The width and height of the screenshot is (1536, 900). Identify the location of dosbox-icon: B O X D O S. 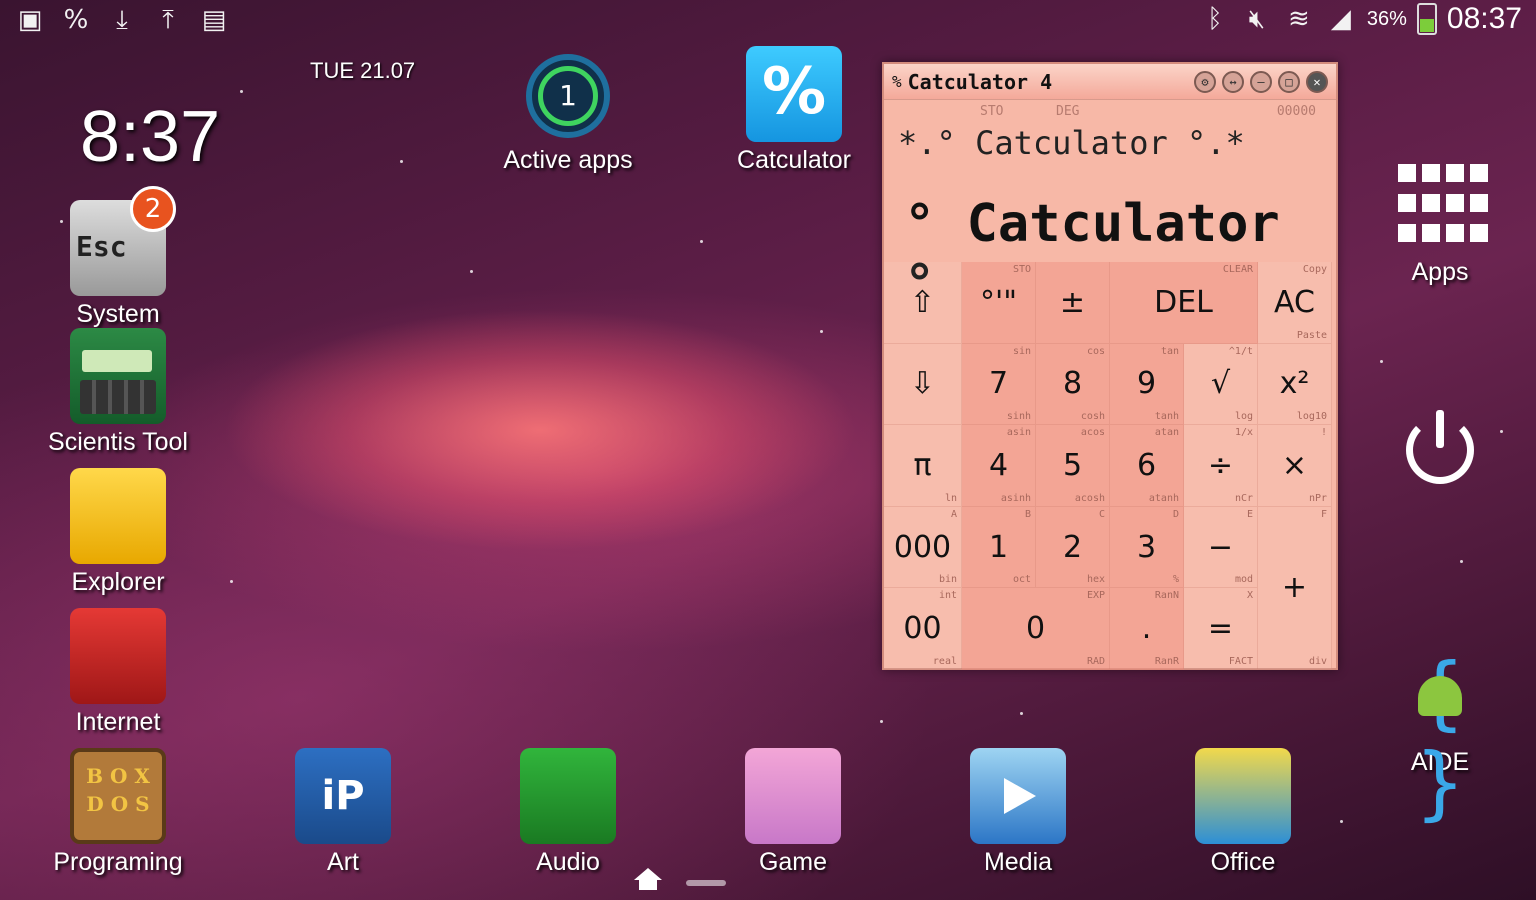
(118, 796).